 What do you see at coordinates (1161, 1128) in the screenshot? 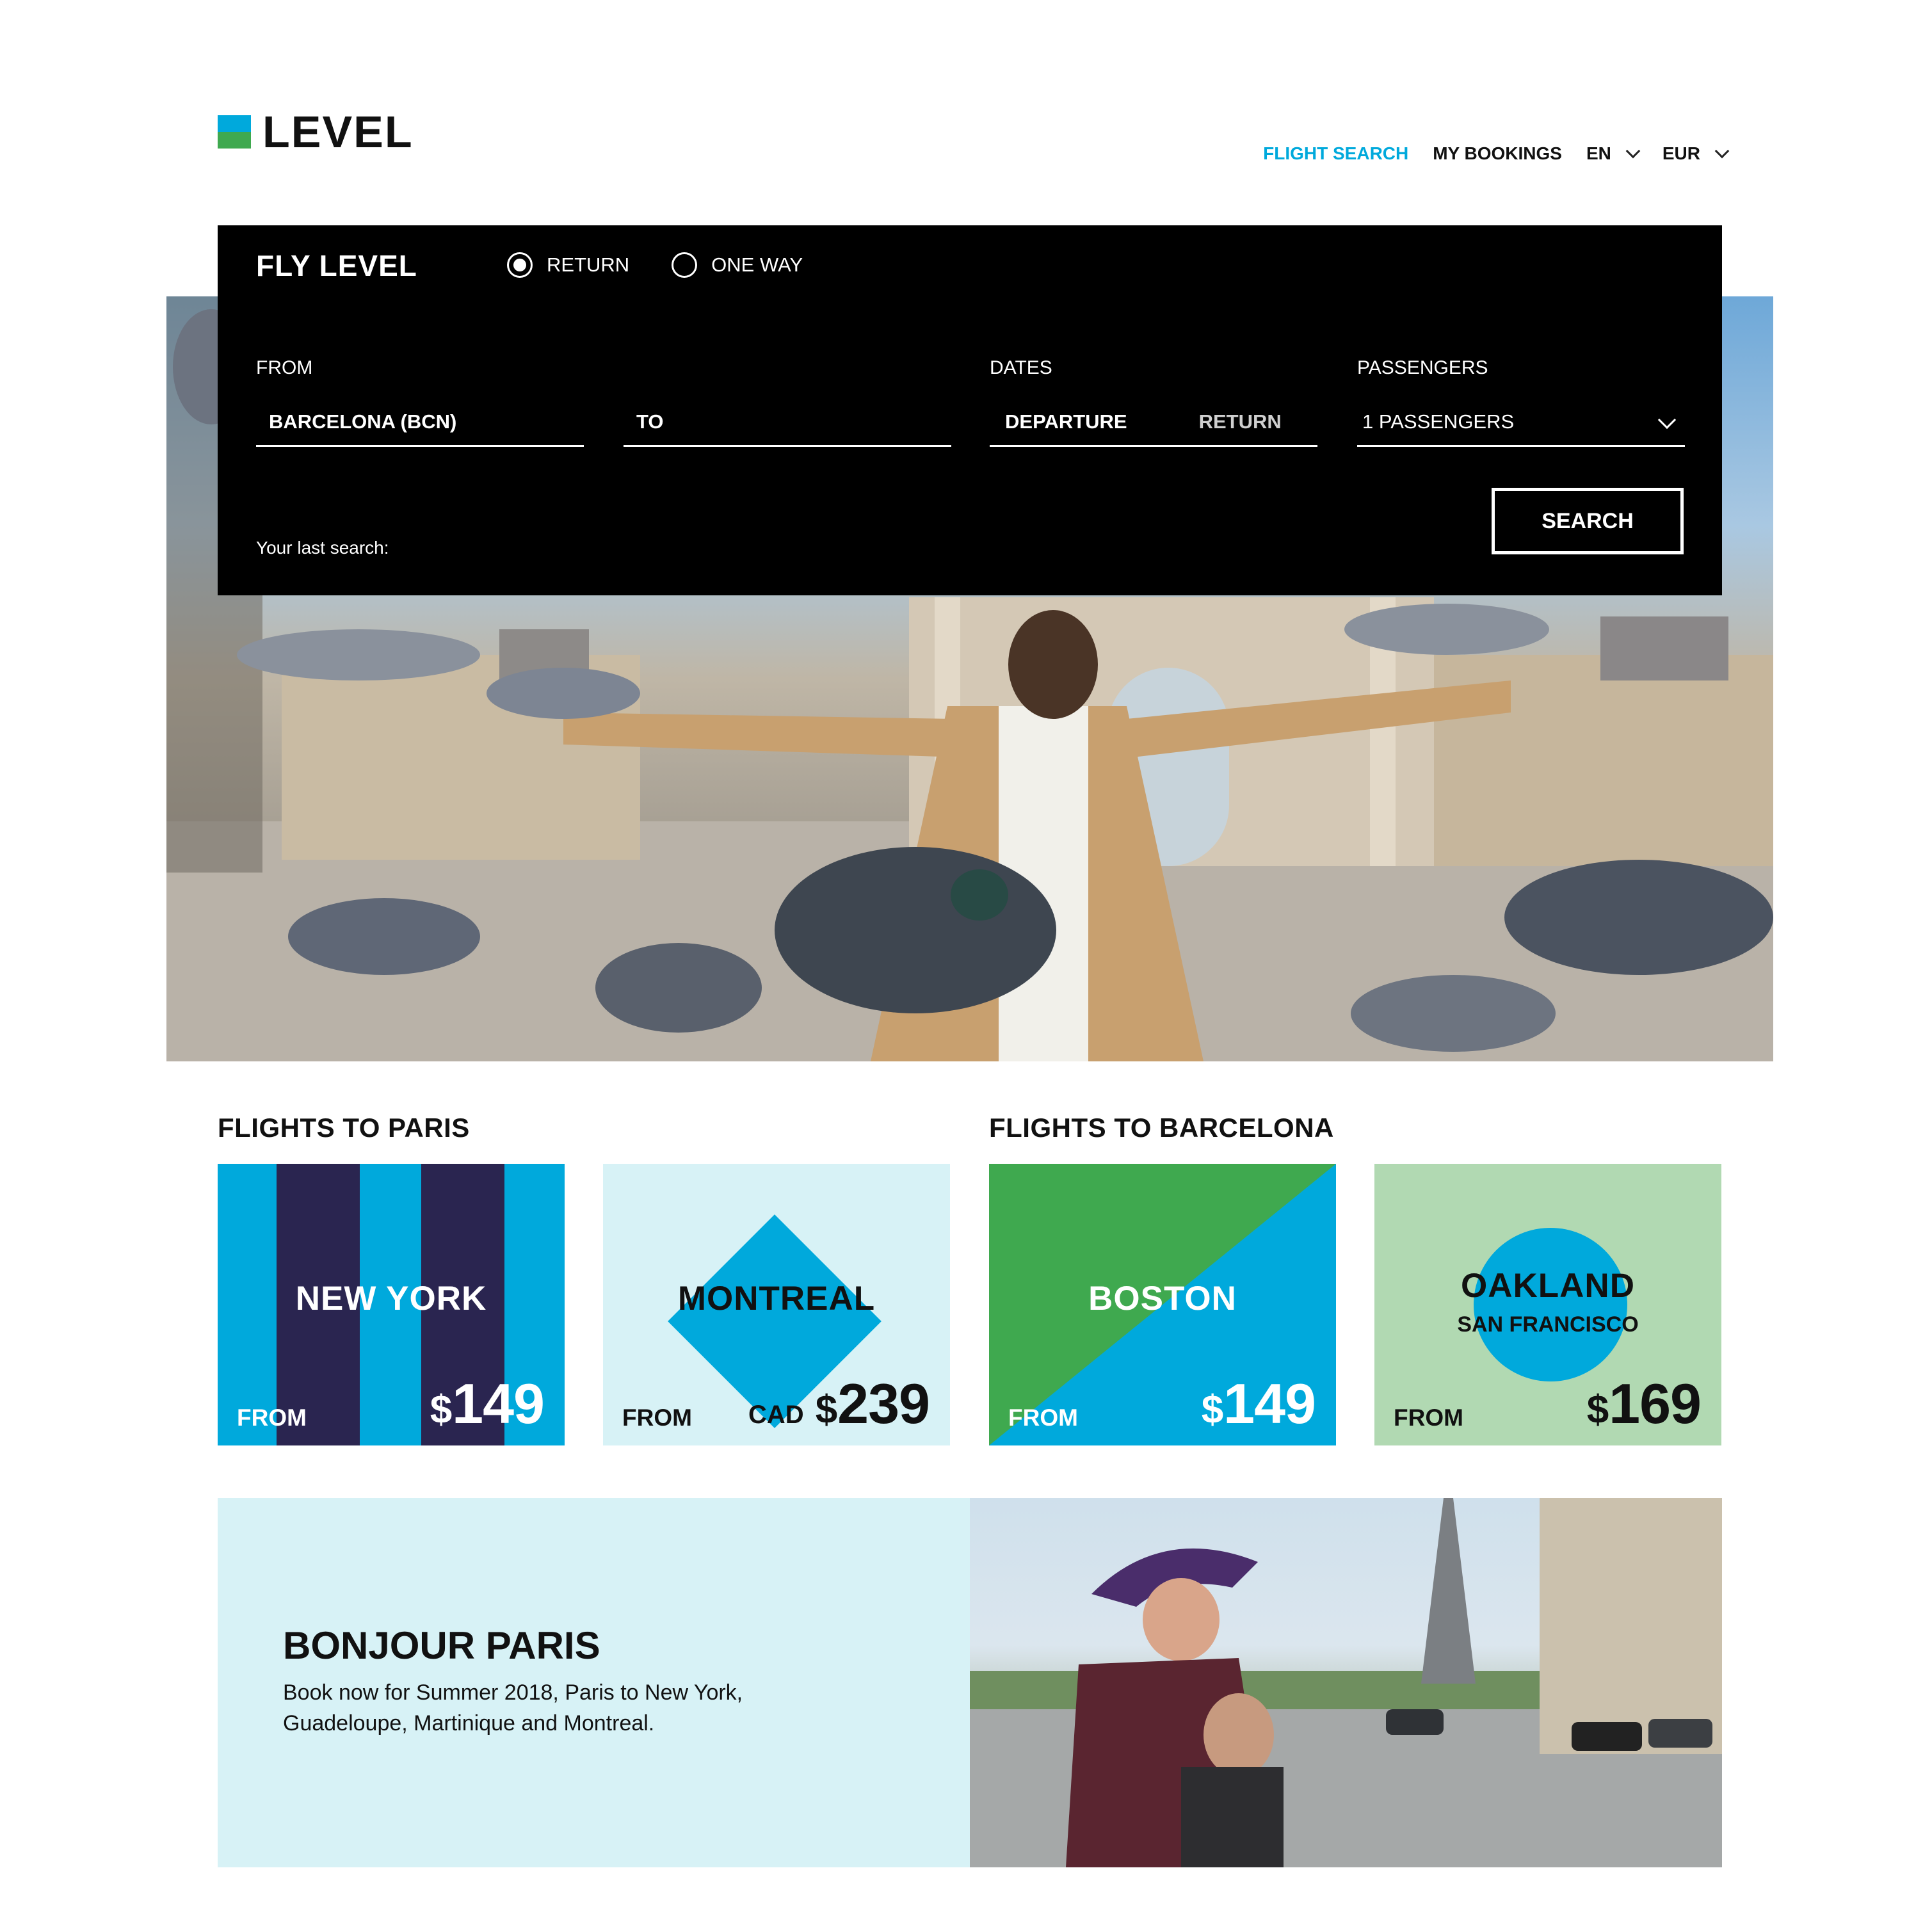
I see `section-title-barcelona: FLIGHTS TO BARCELONA` at bounding box center [1161, 1128].